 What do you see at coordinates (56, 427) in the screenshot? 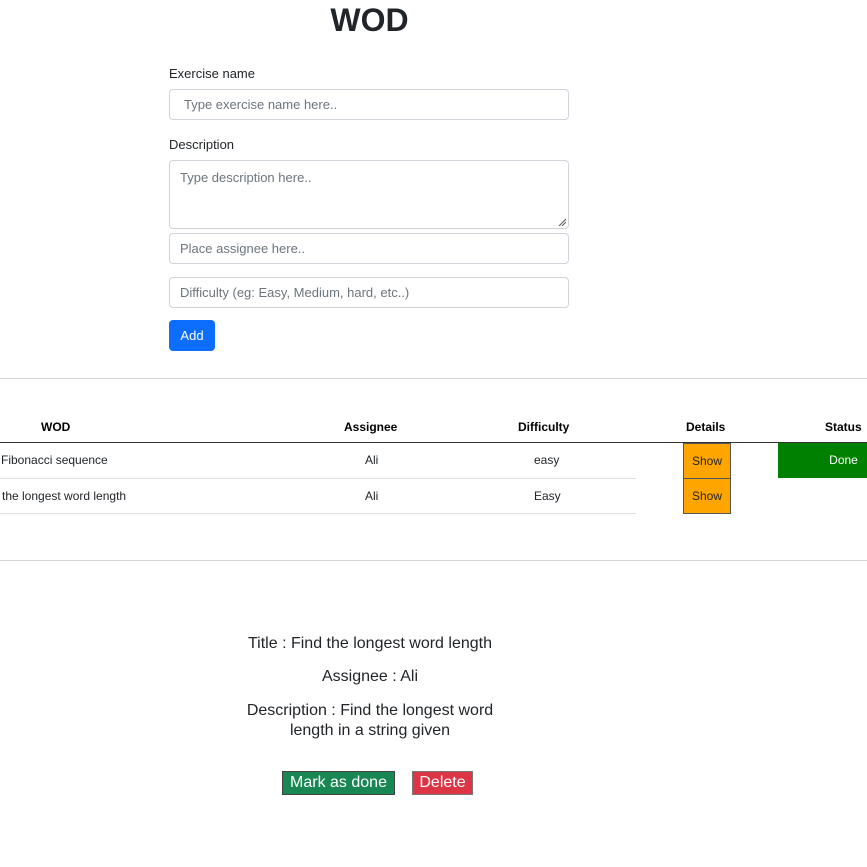
I see `column-header-wod: WOD` at bounding box center [56, 427].